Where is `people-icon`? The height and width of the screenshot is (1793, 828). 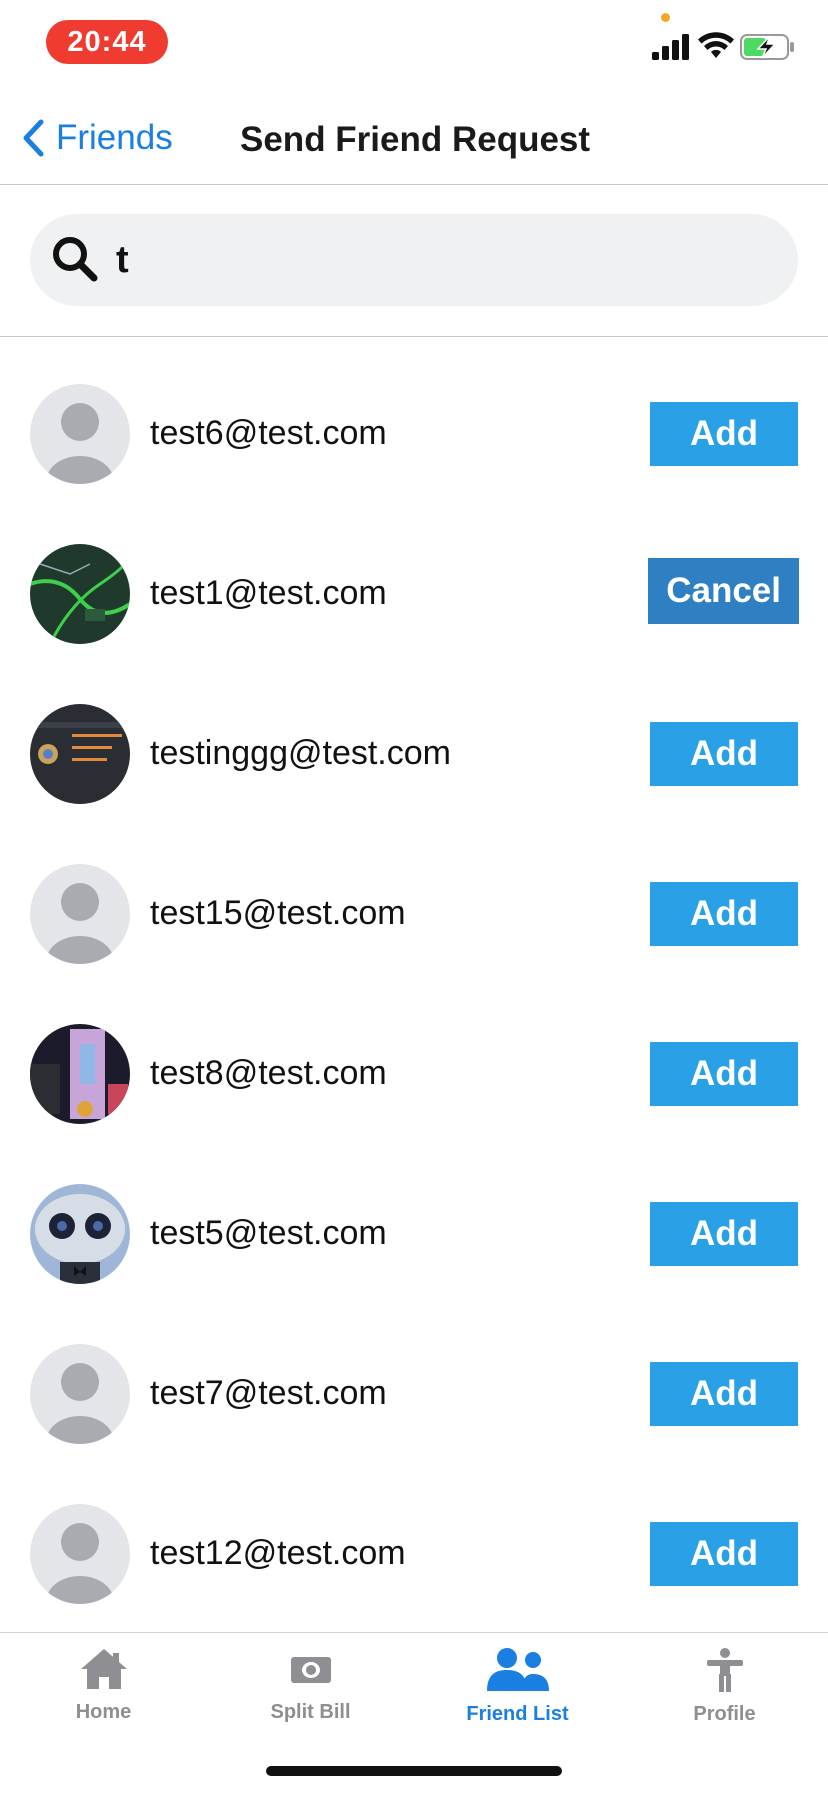
people-icon is located at coordinates (517, 1669).